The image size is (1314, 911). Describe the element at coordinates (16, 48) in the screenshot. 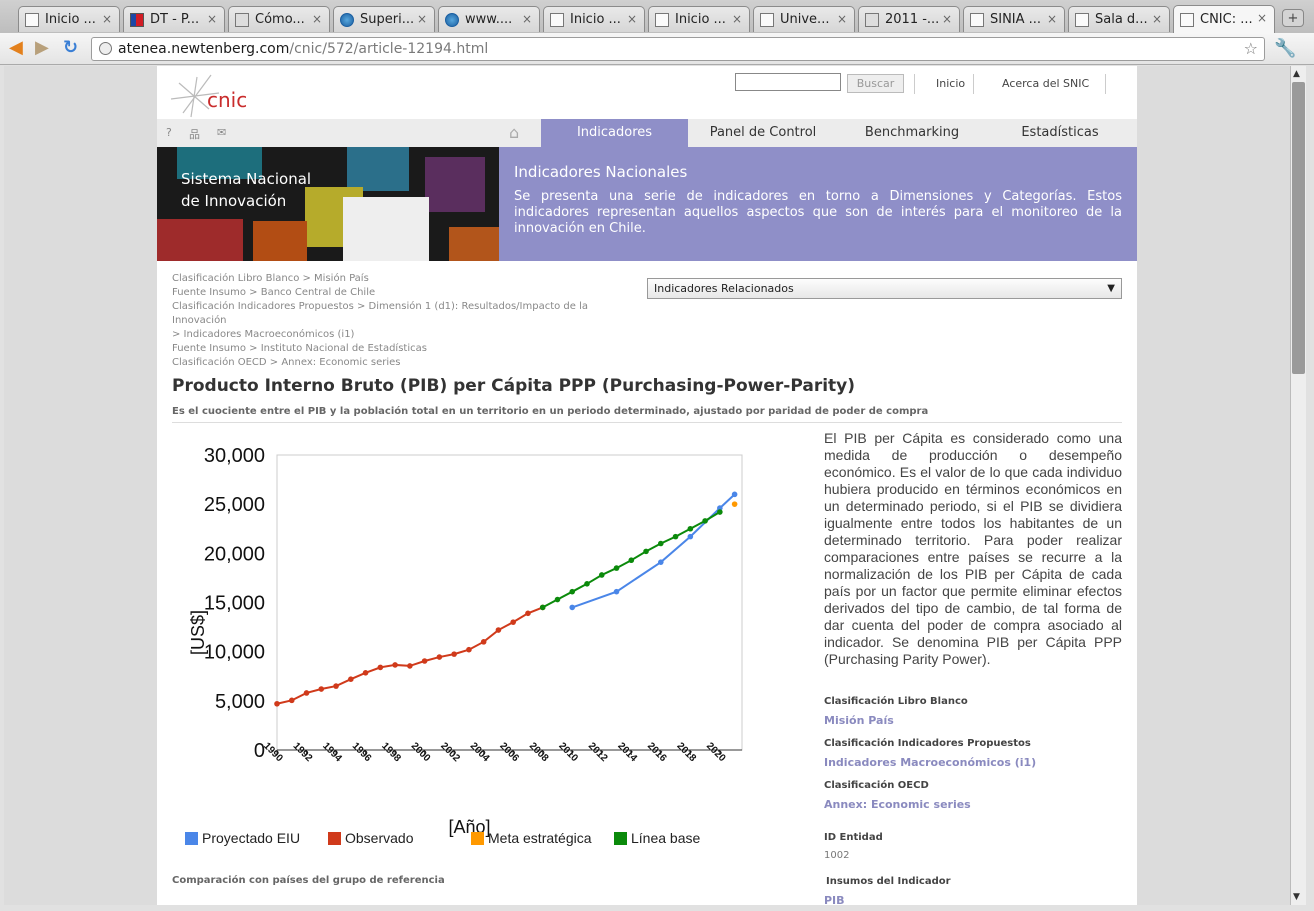

I see `back-arrow-icon: ◀` at that location.